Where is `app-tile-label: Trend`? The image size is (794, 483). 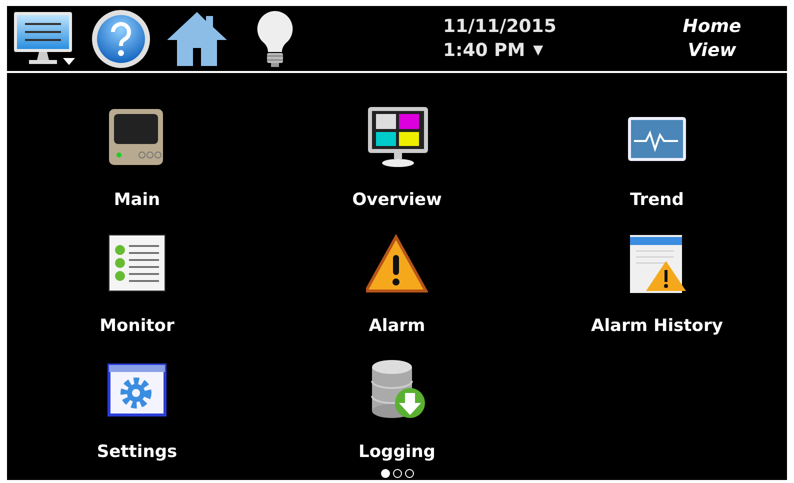
app-tile-label: Trend is located at coordinates (657, 200).